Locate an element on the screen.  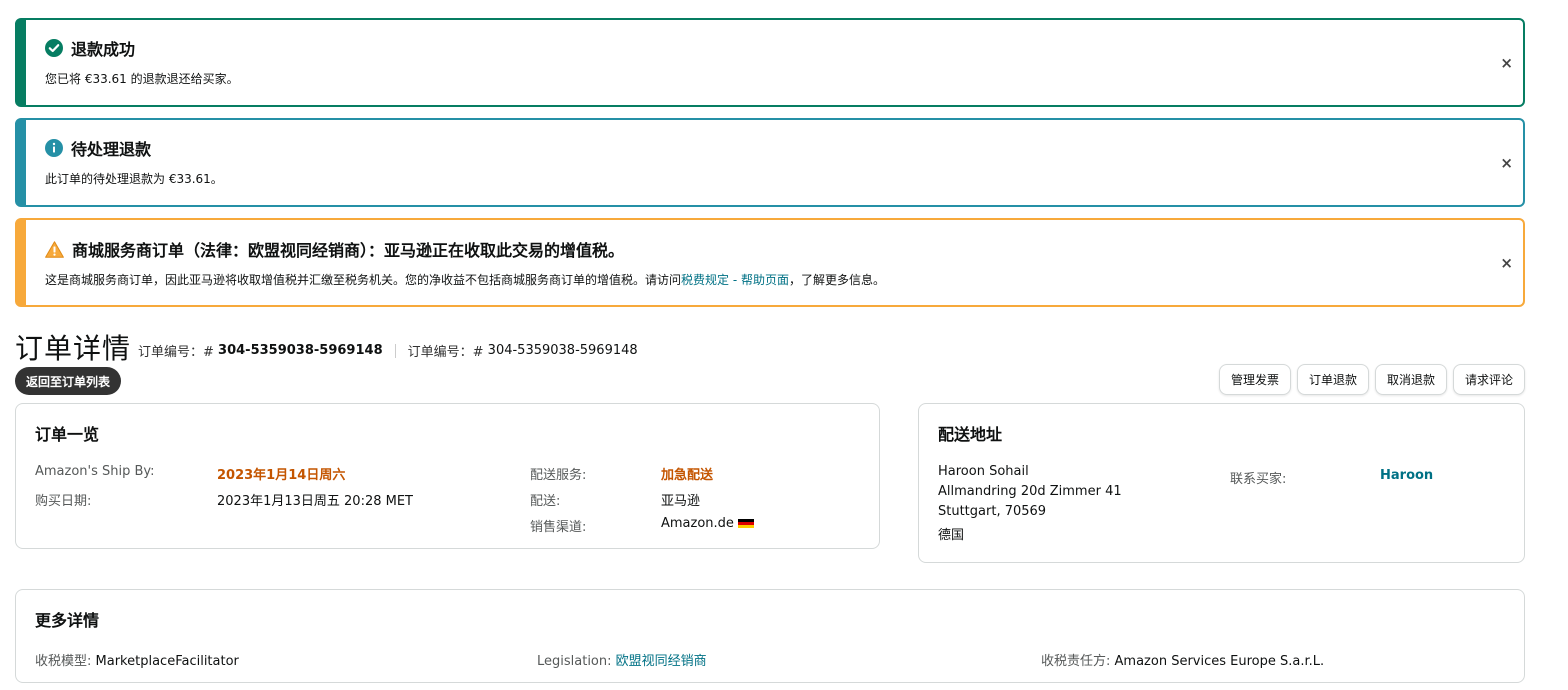
alert-title: 退款成功 is located at coordinates (90, 48).